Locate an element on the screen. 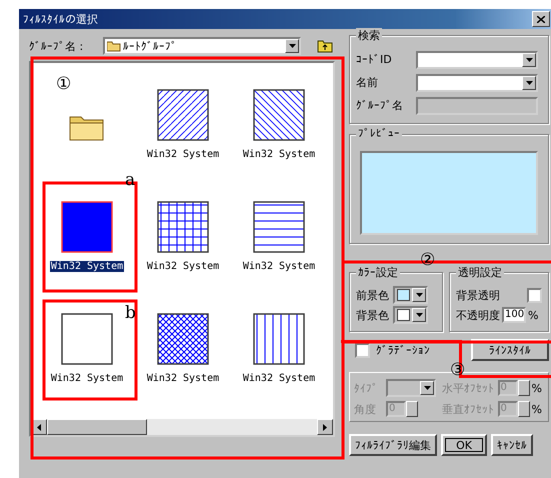 This screenshot has width=551, height=478. group-label: ｸﾞﾙｰﾌﾟ名 : is located at coordinates (56, 46).